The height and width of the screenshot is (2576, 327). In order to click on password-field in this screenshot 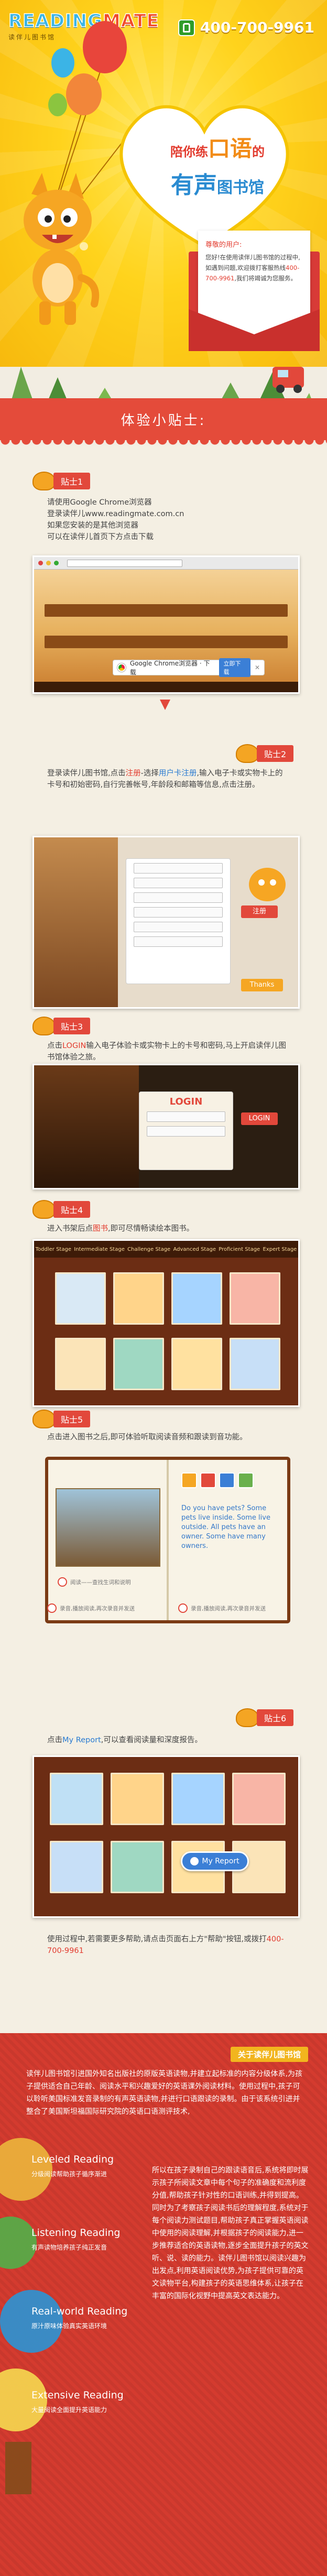, I will do `click(179, 883)`.